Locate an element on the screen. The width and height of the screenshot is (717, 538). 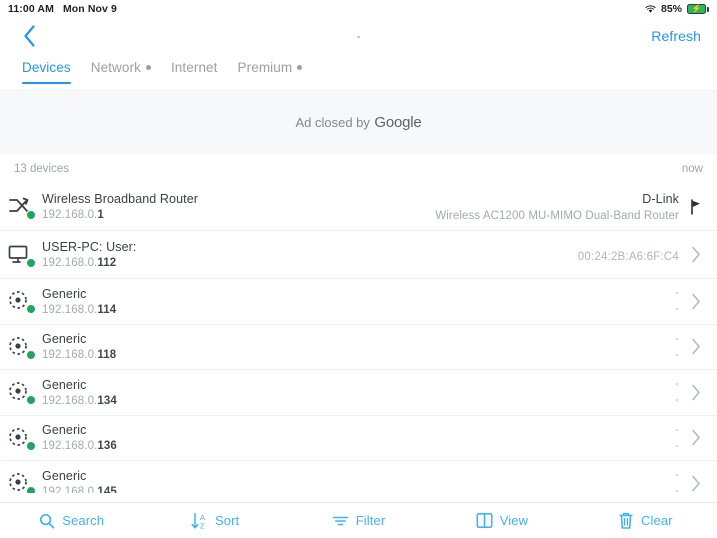
device-name: USER-PC: User: is located at coordinates (89, 247).